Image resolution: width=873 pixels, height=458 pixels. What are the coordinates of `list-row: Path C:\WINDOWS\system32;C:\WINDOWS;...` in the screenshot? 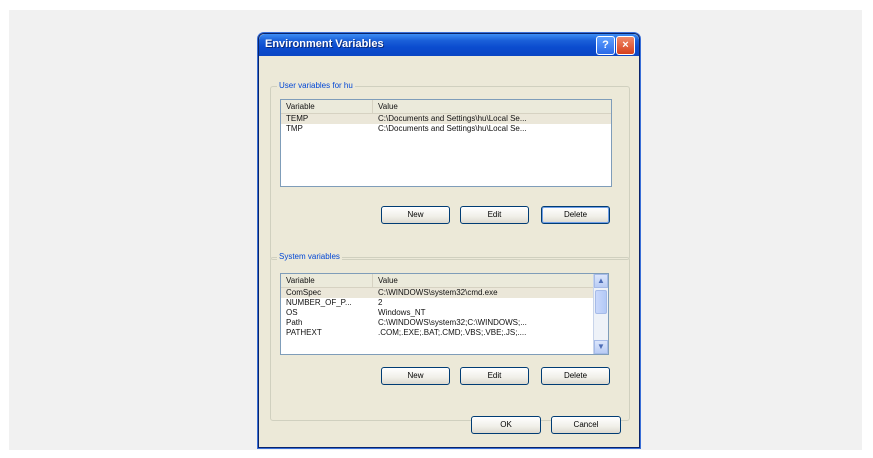 It's located at (444, 323).